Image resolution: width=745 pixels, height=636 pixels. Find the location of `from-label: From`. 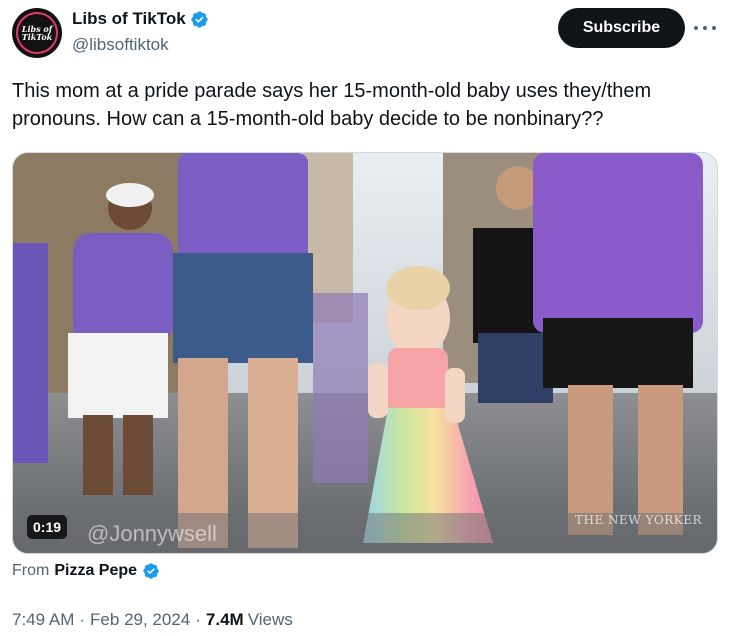

from-label: From is located at coordinates (31, 570).